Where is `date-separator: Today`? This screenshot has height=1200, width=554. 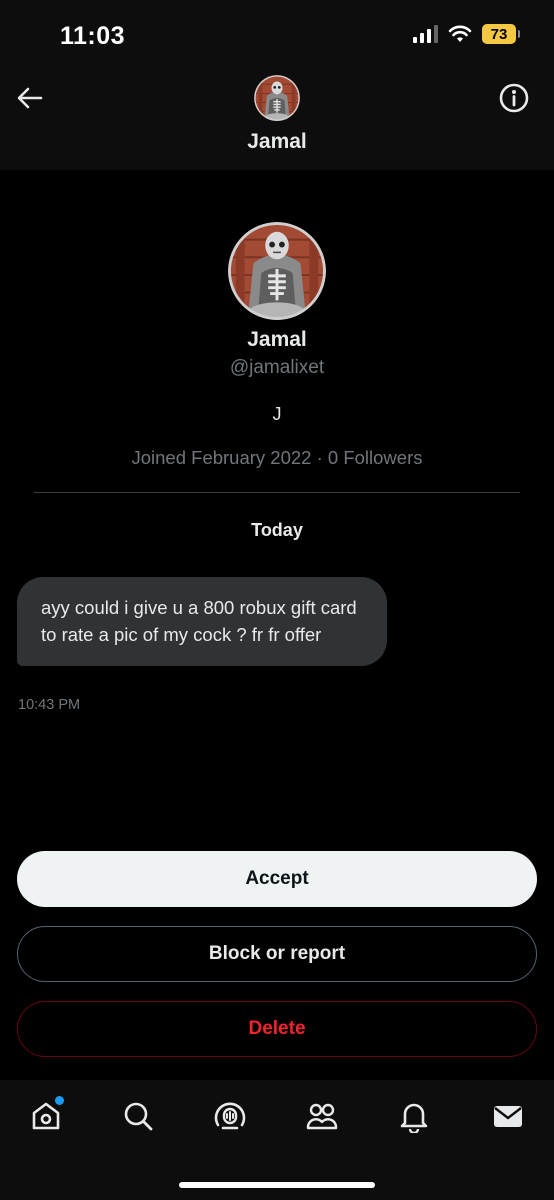 date-separator: Today is located at coordinates (277, 530).